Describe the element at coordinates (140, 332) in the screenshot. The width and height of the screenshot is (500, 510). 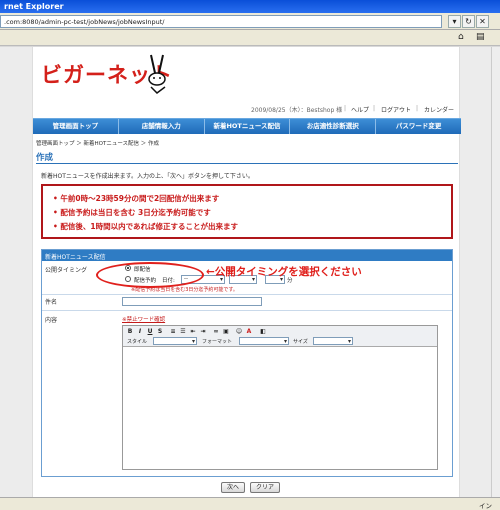
I see `italic-icon: I` at that location.